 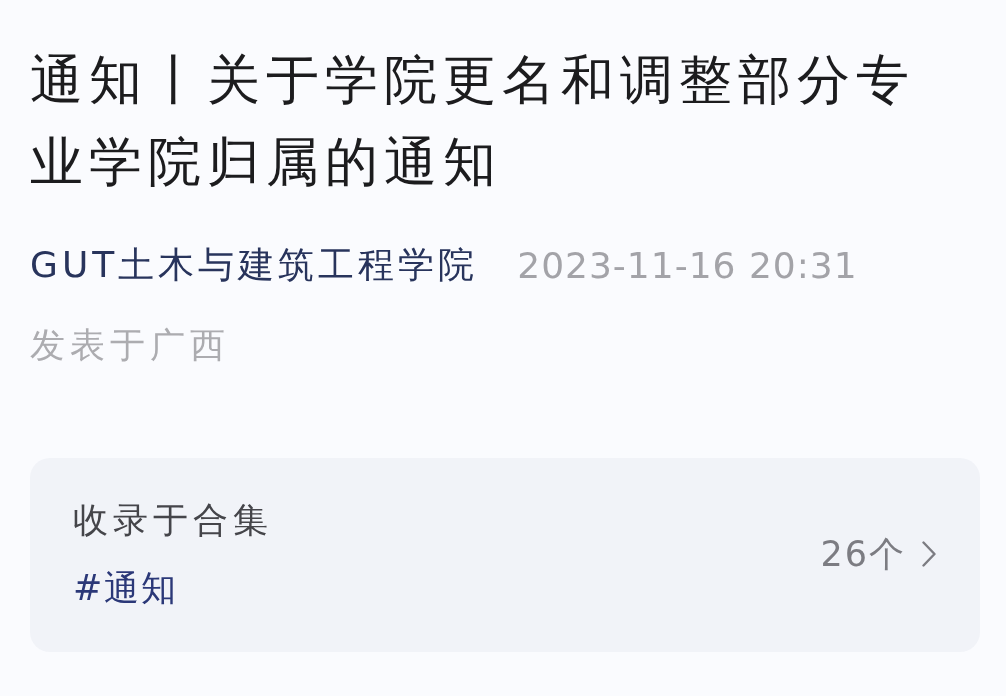 I want to click on collection-count: 26个, so click(x=863, y=554).